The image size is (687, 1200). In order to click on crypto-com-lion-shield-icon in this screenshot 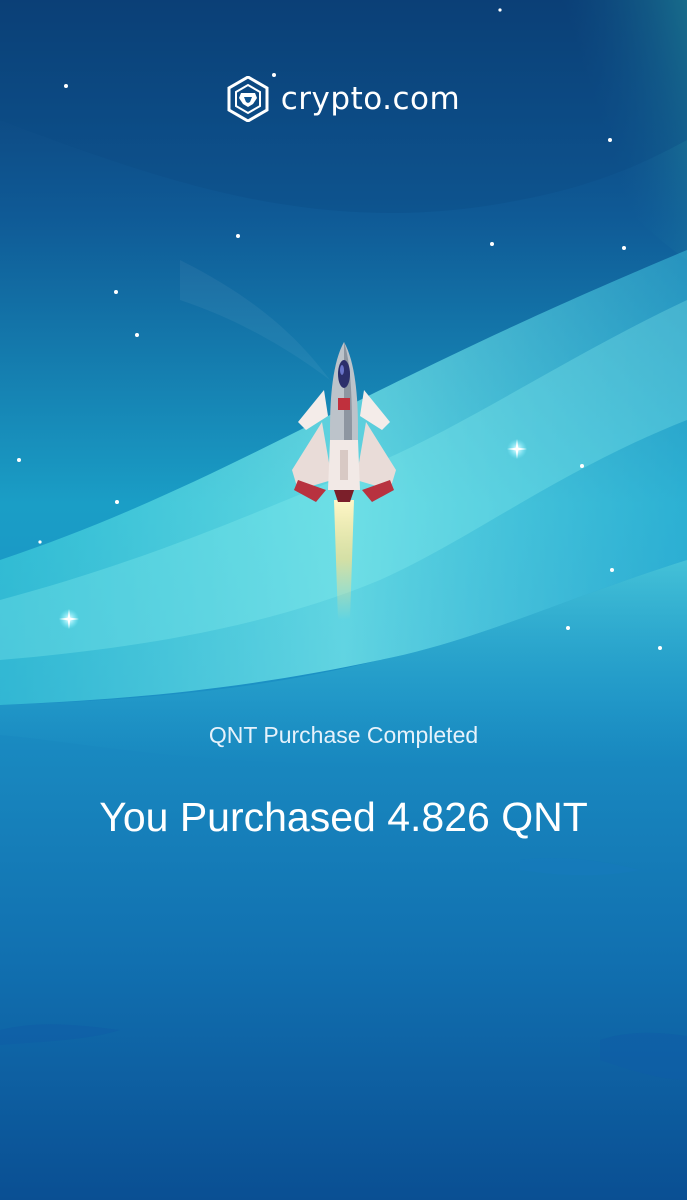, I will do `click(248, 99)`.